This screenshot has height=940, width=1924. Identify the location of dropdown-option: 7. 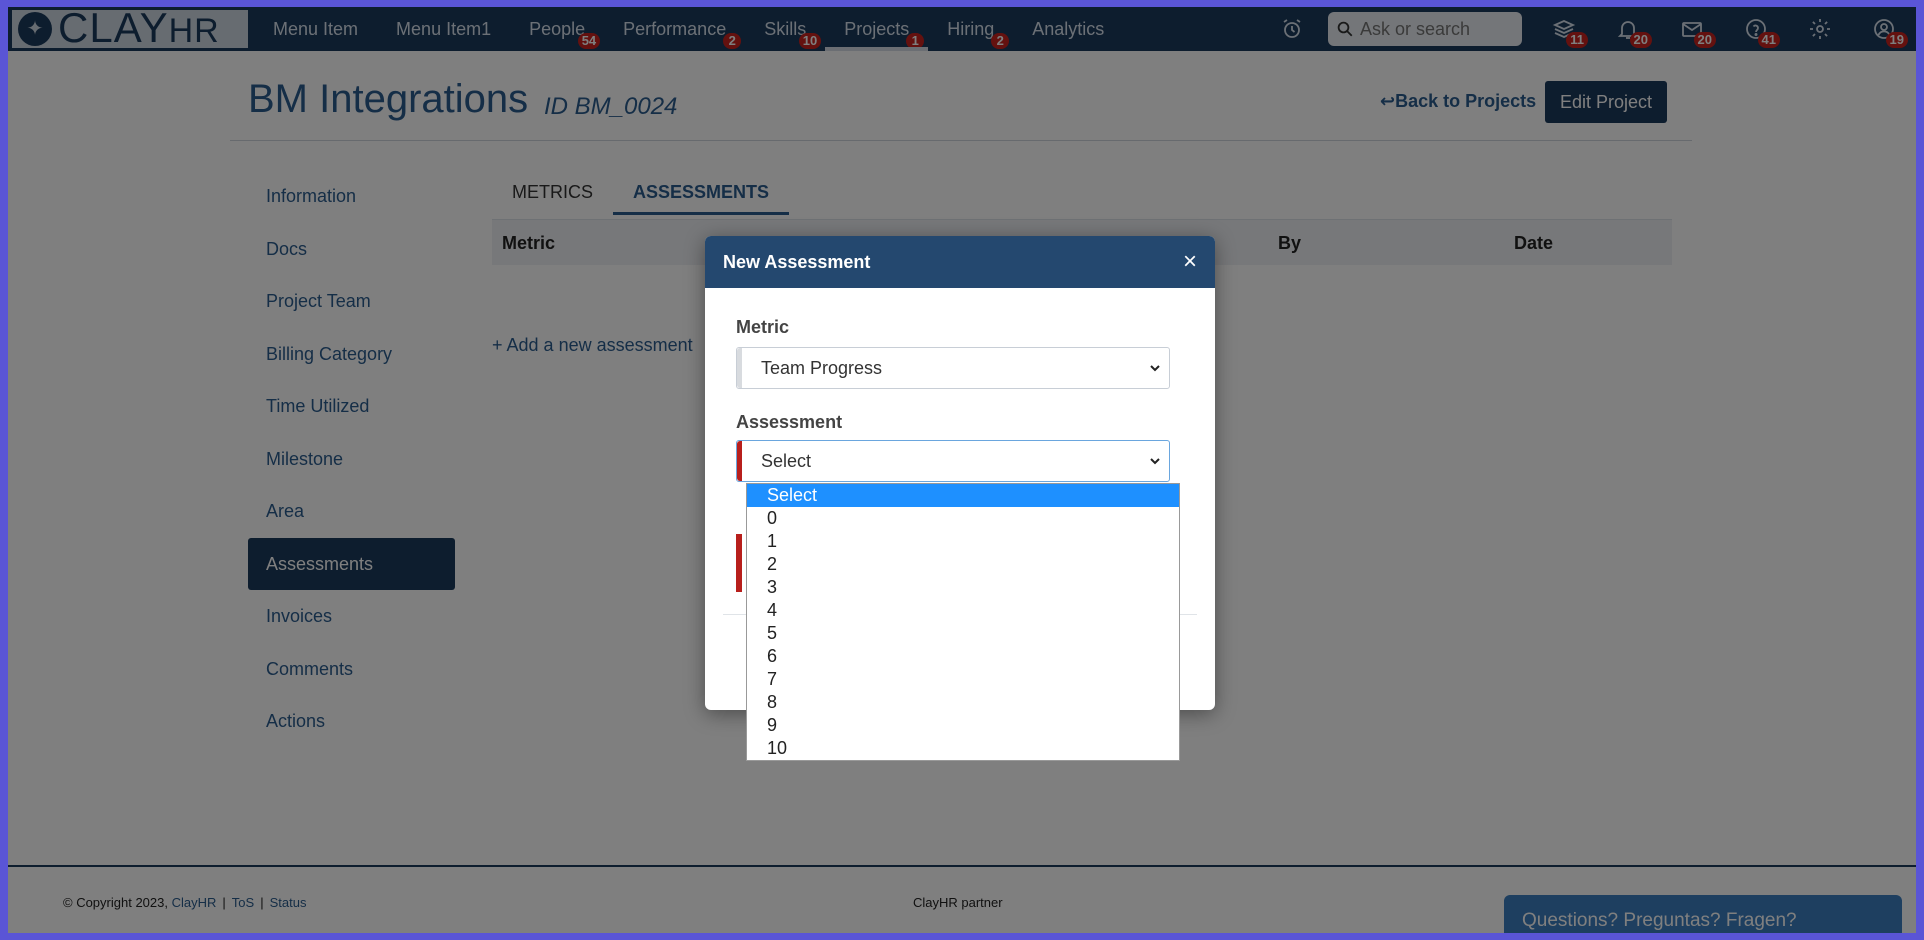
(963, 679).